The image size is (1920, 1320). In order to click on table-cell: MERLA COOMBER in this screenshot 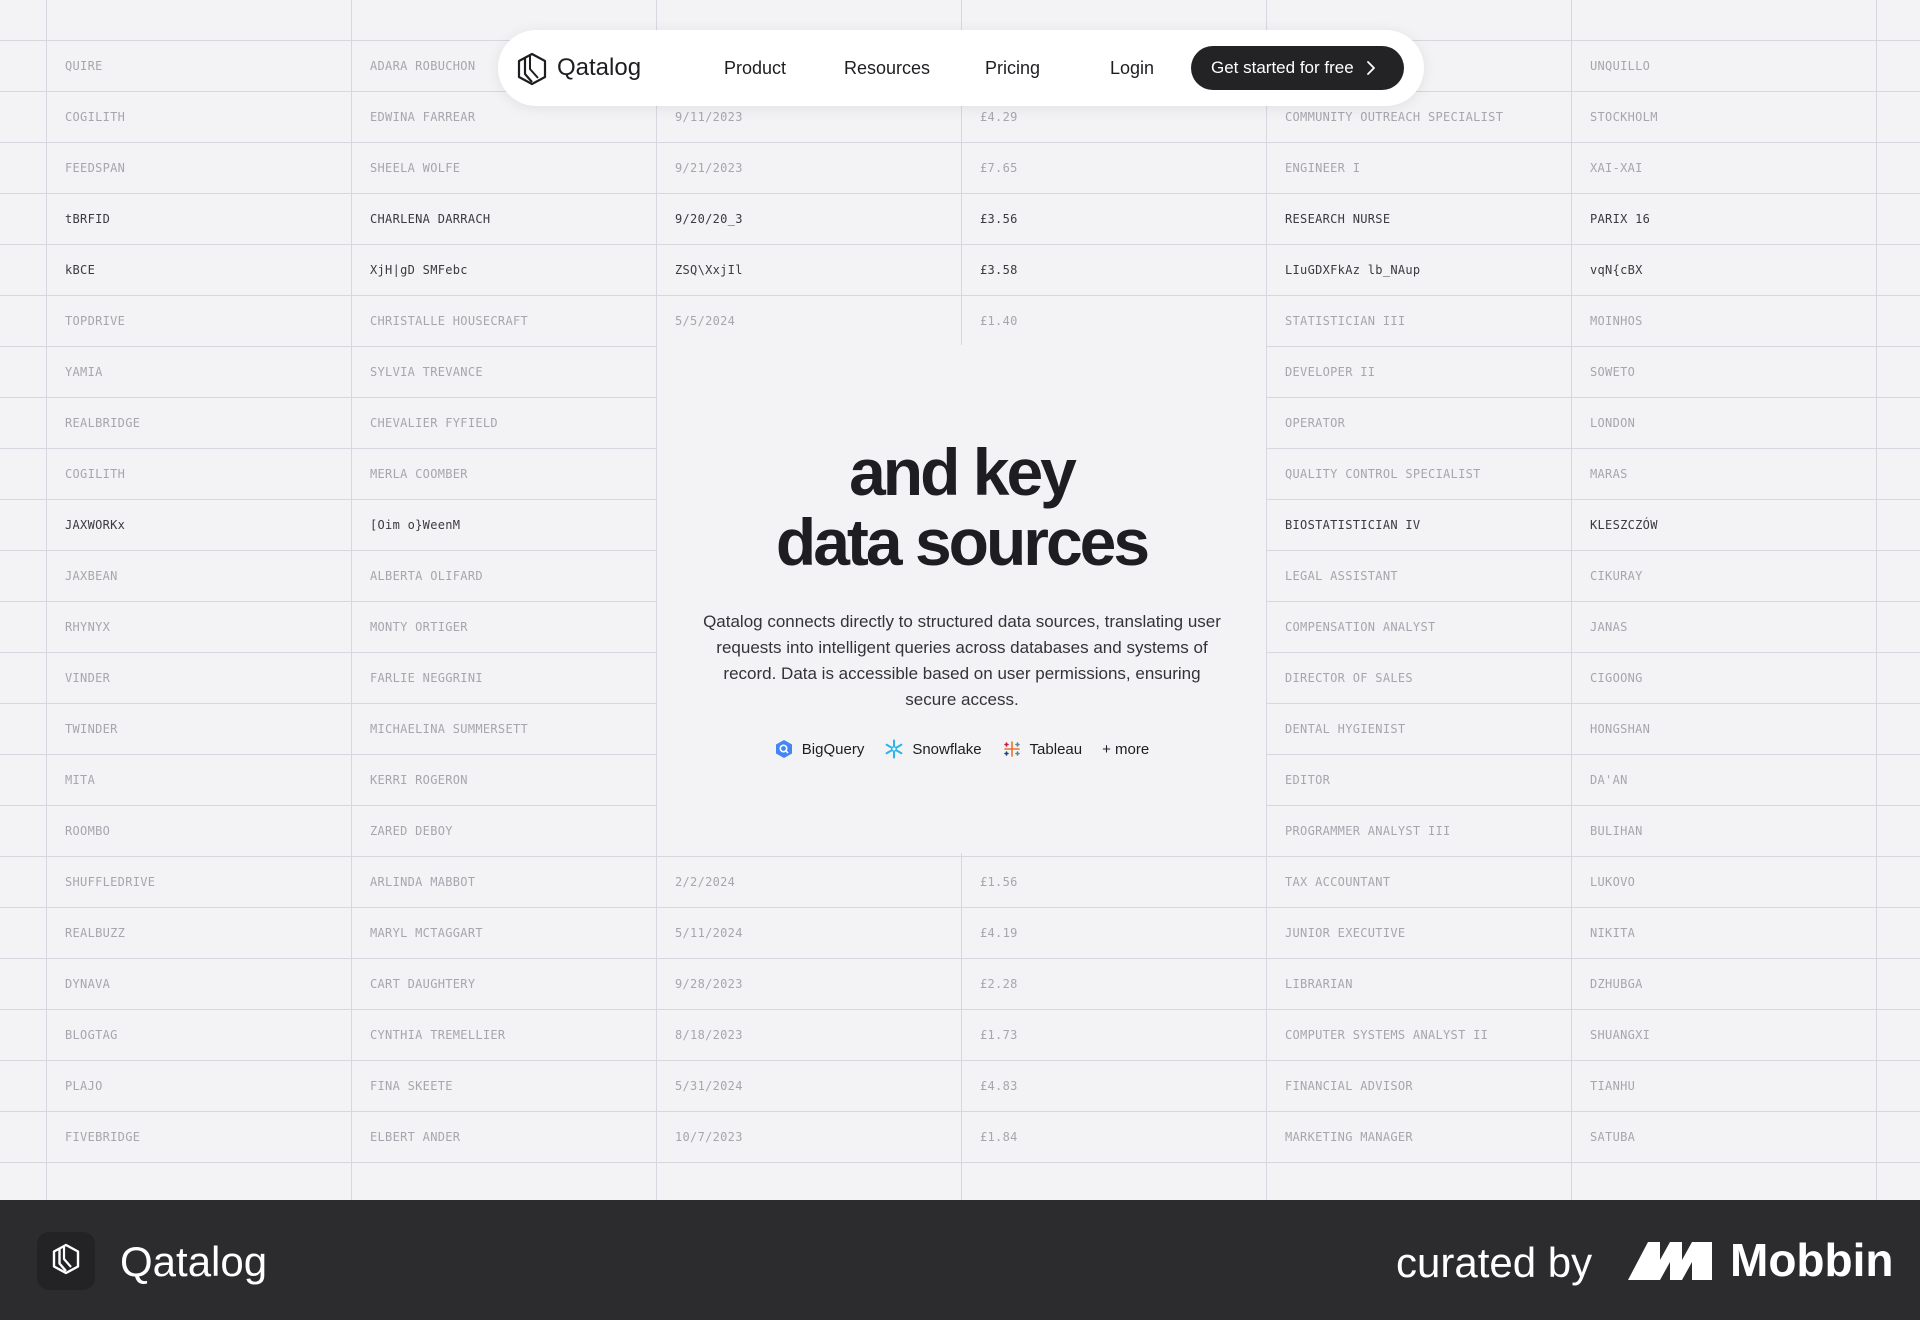, I will do `click(419, 474)`.